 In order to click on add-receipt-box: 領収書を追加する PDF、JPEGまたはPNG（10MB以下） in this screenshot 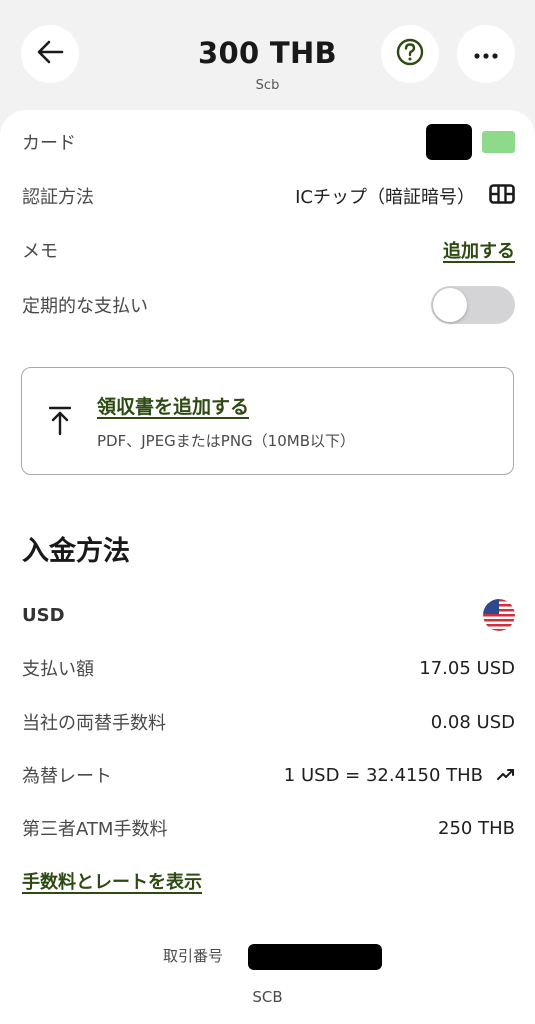, I will do `click(267, 421)`.